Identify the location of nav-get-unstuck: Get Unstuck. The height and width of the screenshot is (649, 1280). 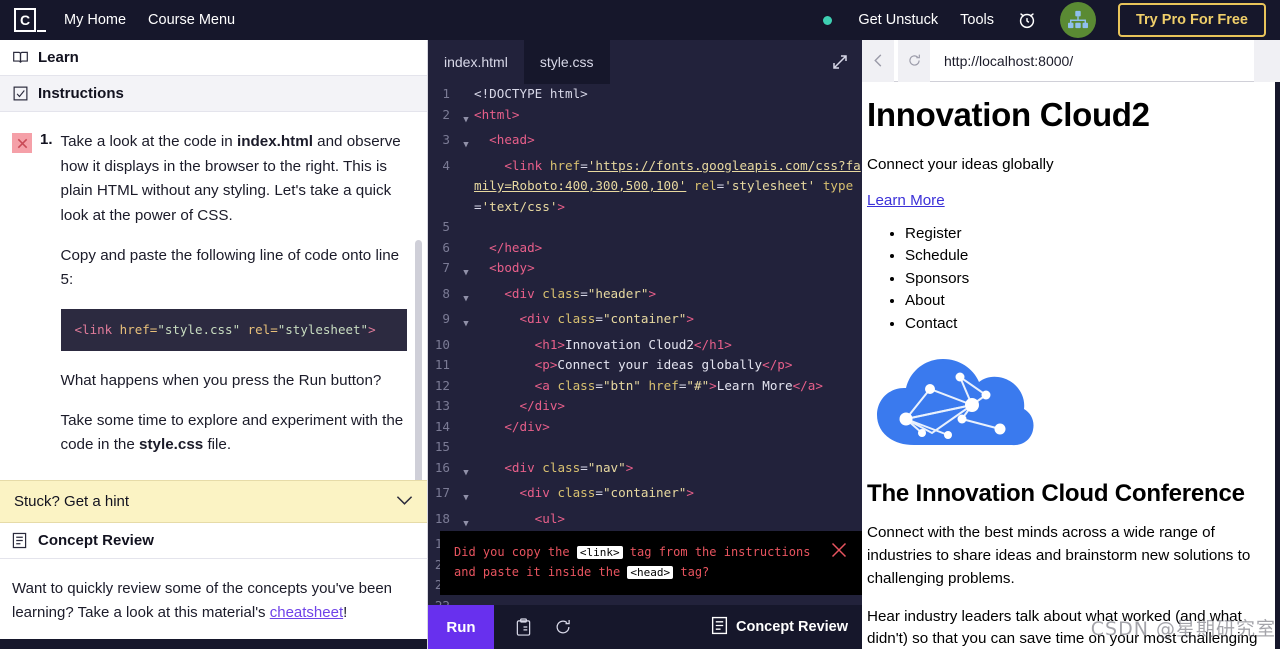
(898, 20).